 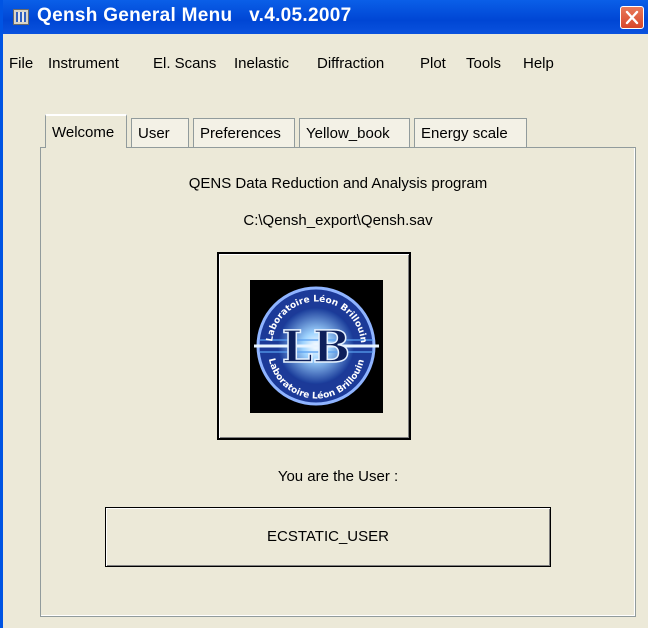 I want to click on tab-user: User, so click(x=160, y=133).